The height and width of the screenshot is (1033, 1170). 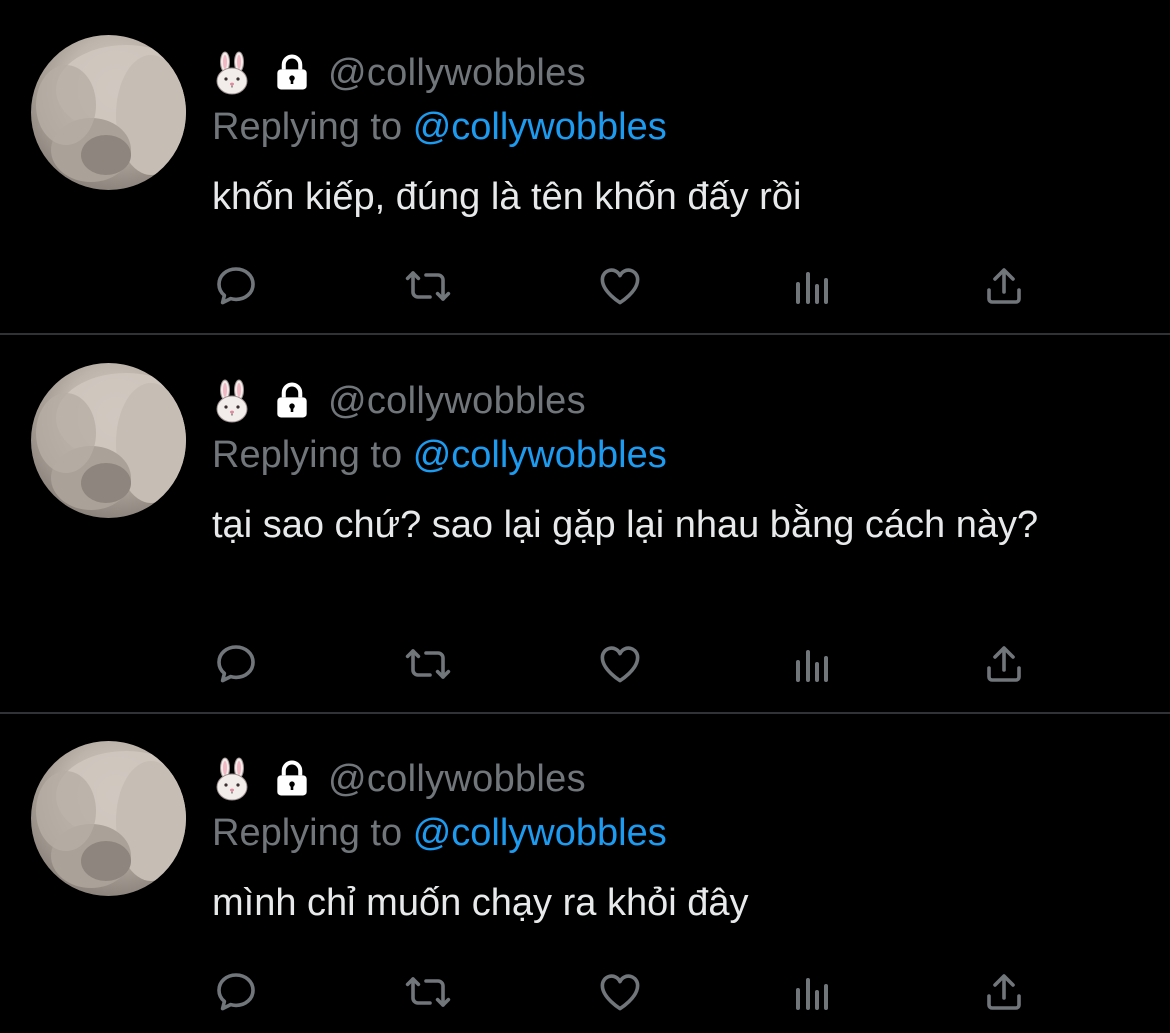 What do you see at coordinates (480, 903) in the screenshot?
I see `tweet-text: mình chỉ muốn chạy ra khỏi đây` at bounding box center [480, 903].